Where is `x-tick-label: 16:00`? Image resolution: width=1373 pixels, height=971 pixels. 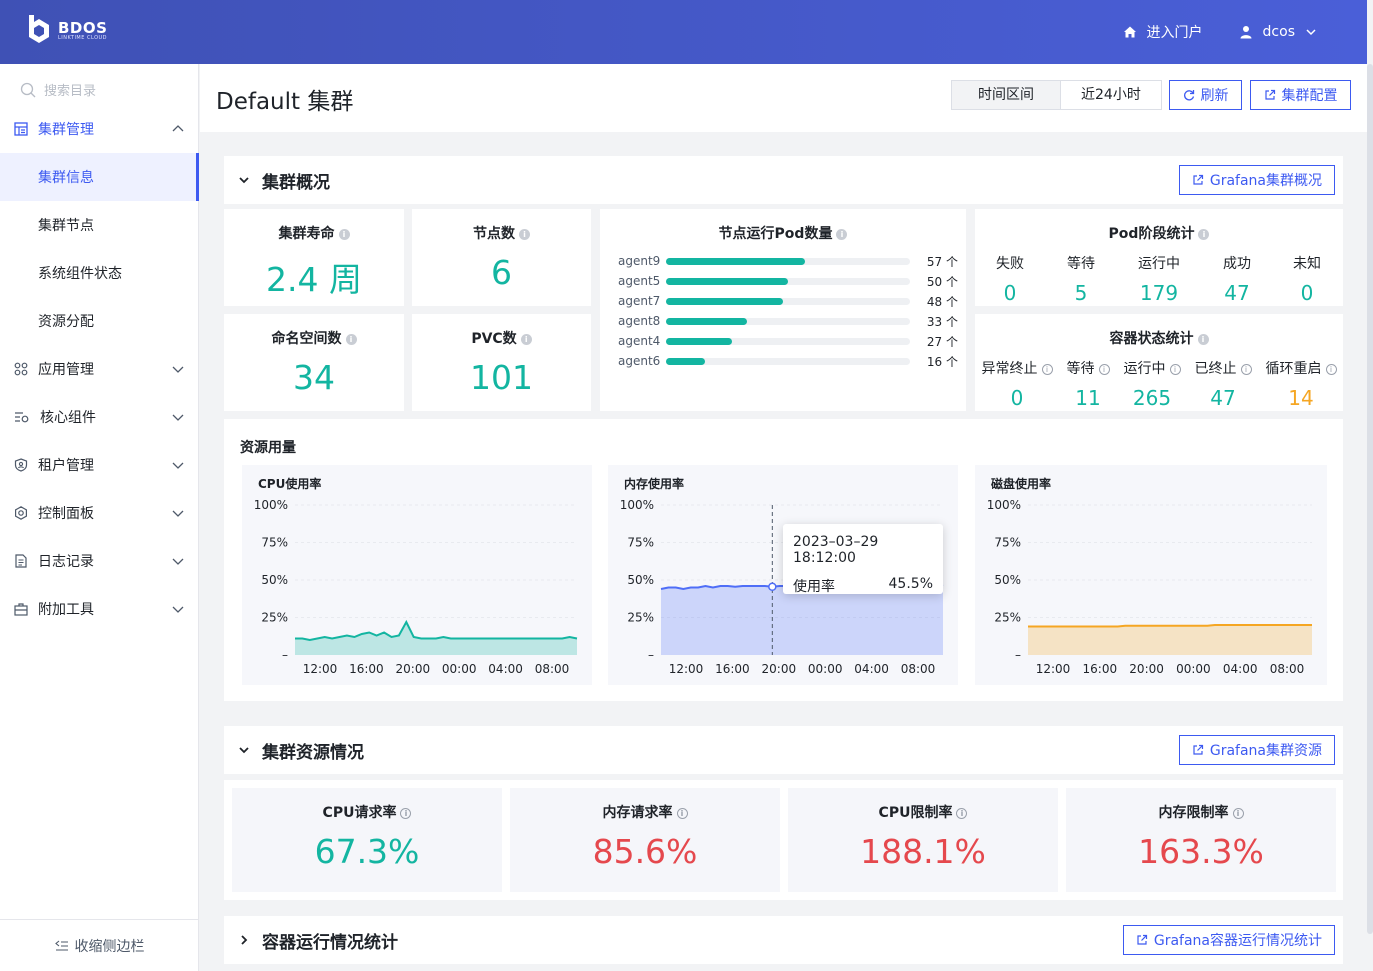
x-tick-label: 16:00 is located at coordinates (732, 669).